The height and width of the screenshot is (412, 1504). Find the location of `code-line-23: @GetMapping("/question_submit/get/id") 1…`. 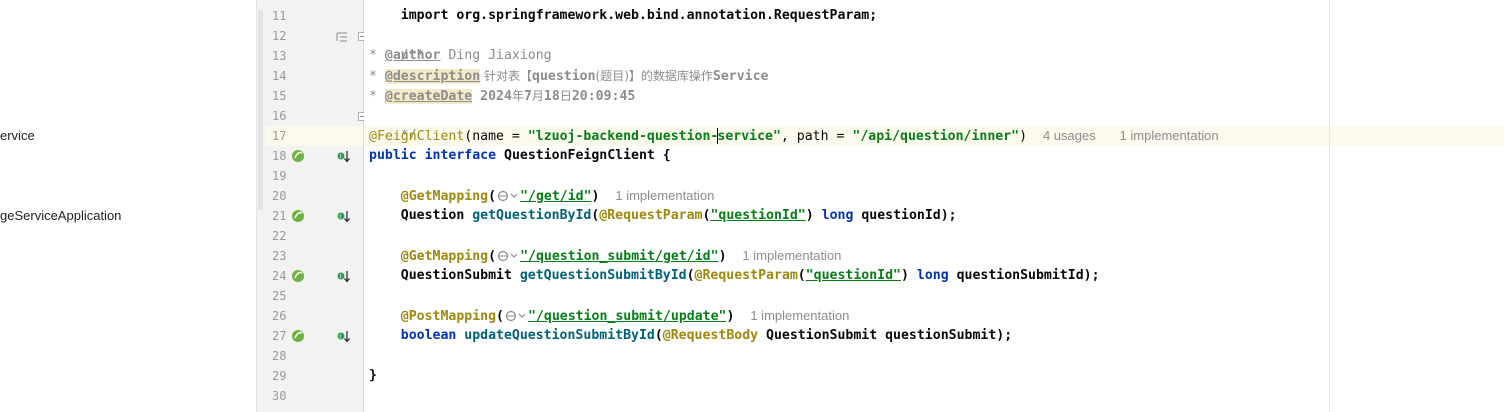

code-line-23: @GetMapping("/question_submit/get/id") 1… is located at coordinates (605, 256).